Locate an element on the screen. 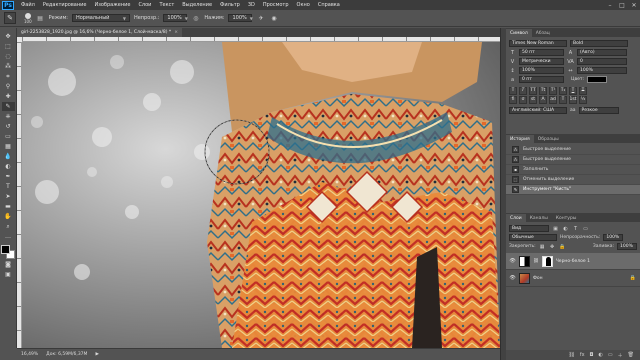  minimize-button: – is located at coordinates (610, 5).